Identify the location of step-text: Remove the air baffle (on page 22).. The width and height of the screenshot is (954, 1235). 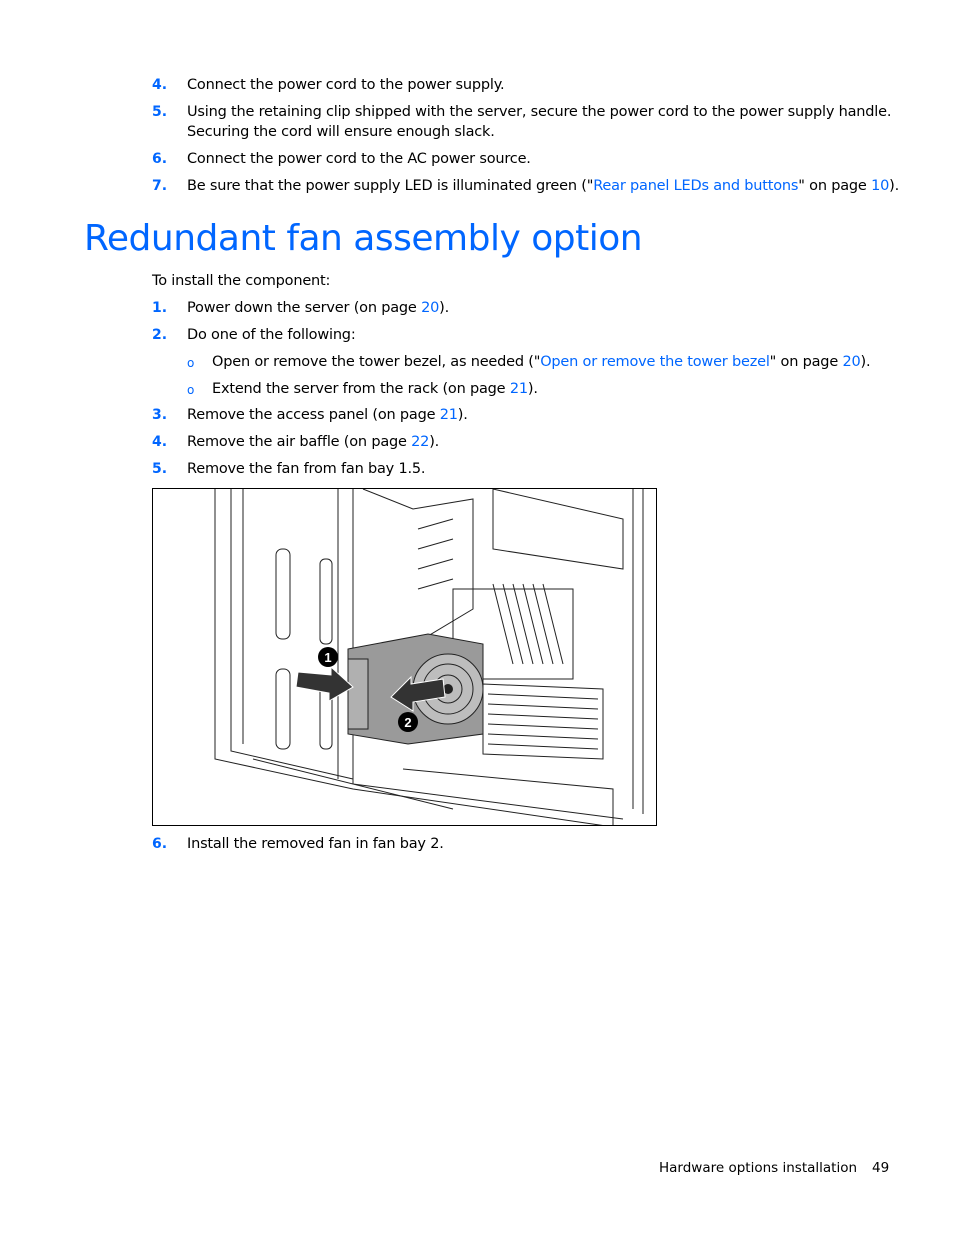
(313, 442).